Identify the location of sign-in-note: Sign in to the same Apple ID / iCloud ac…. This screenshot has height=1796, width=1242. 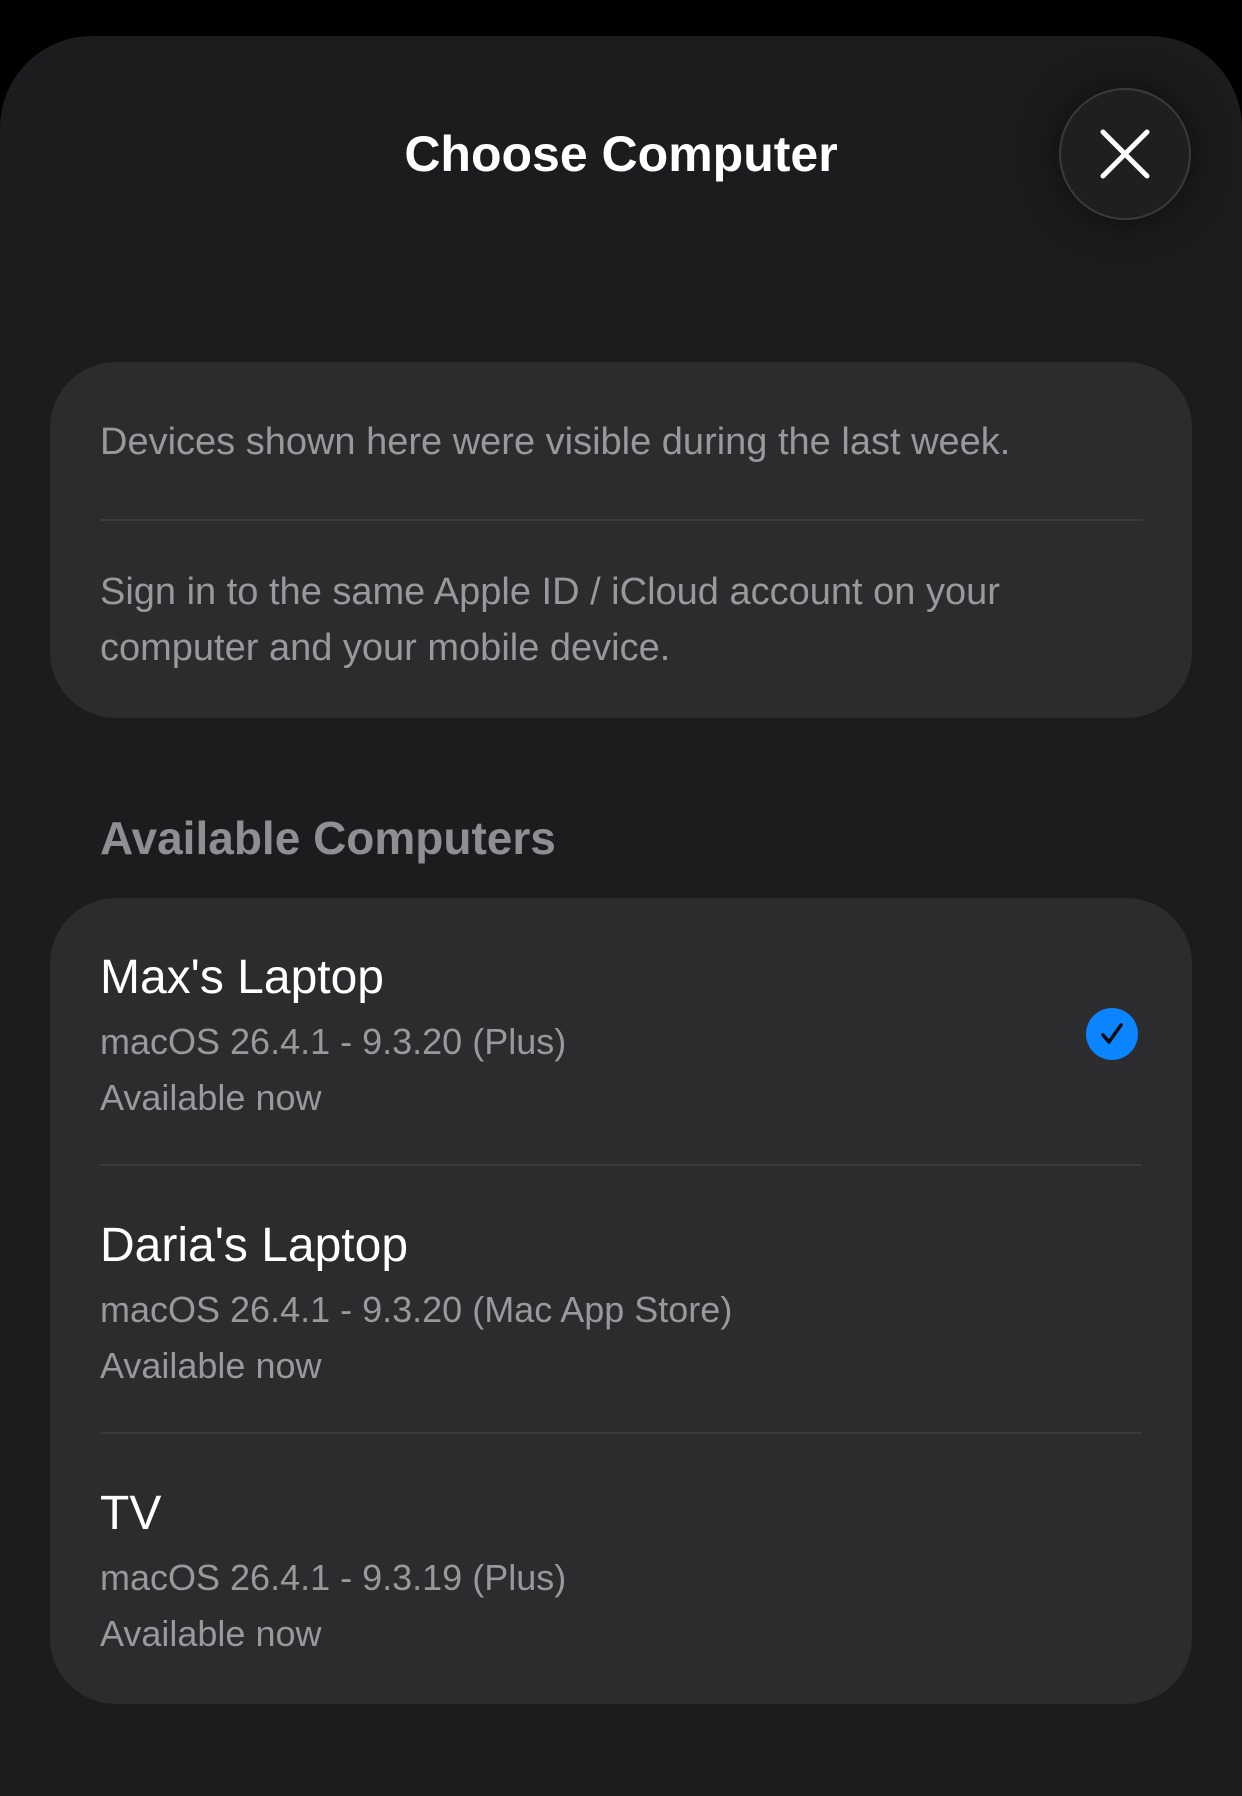
(550, 620).